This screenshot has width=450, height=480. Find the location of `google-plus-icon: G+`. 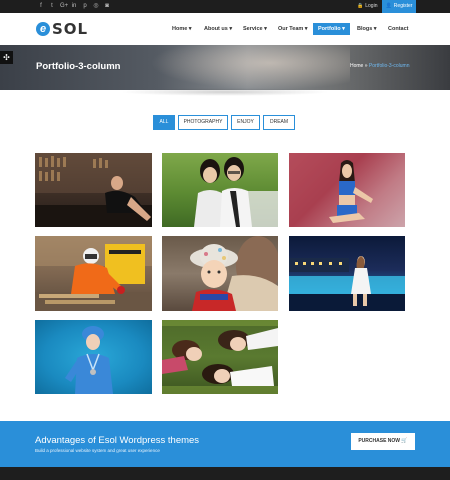

google-plus-icon: G+ is located at coordinates (64, 6).